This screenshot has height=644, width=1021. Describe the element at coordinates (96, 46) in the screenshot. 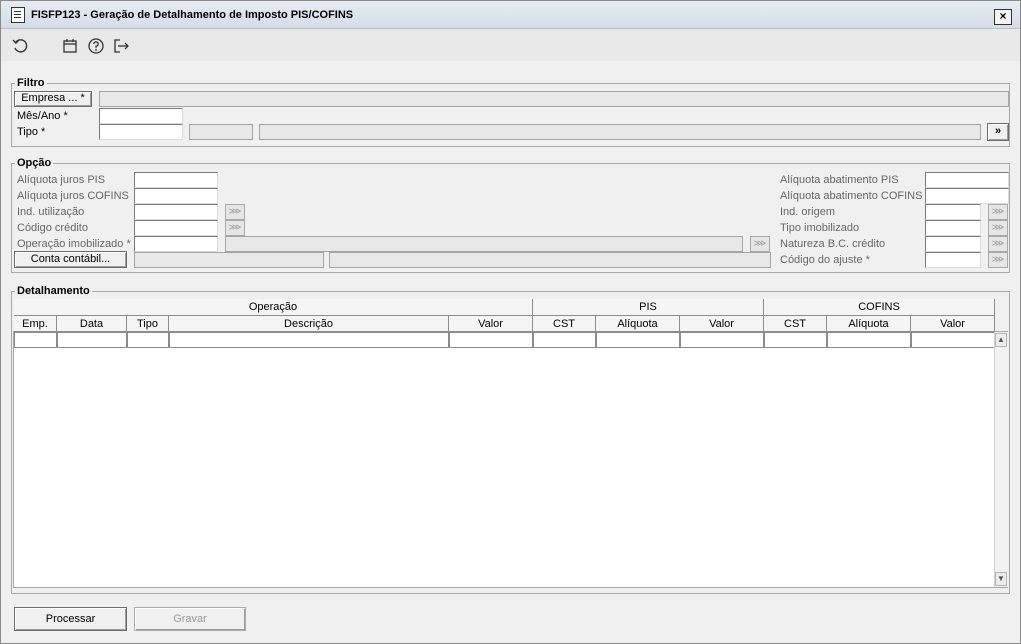

I see `help-icon` at that location.